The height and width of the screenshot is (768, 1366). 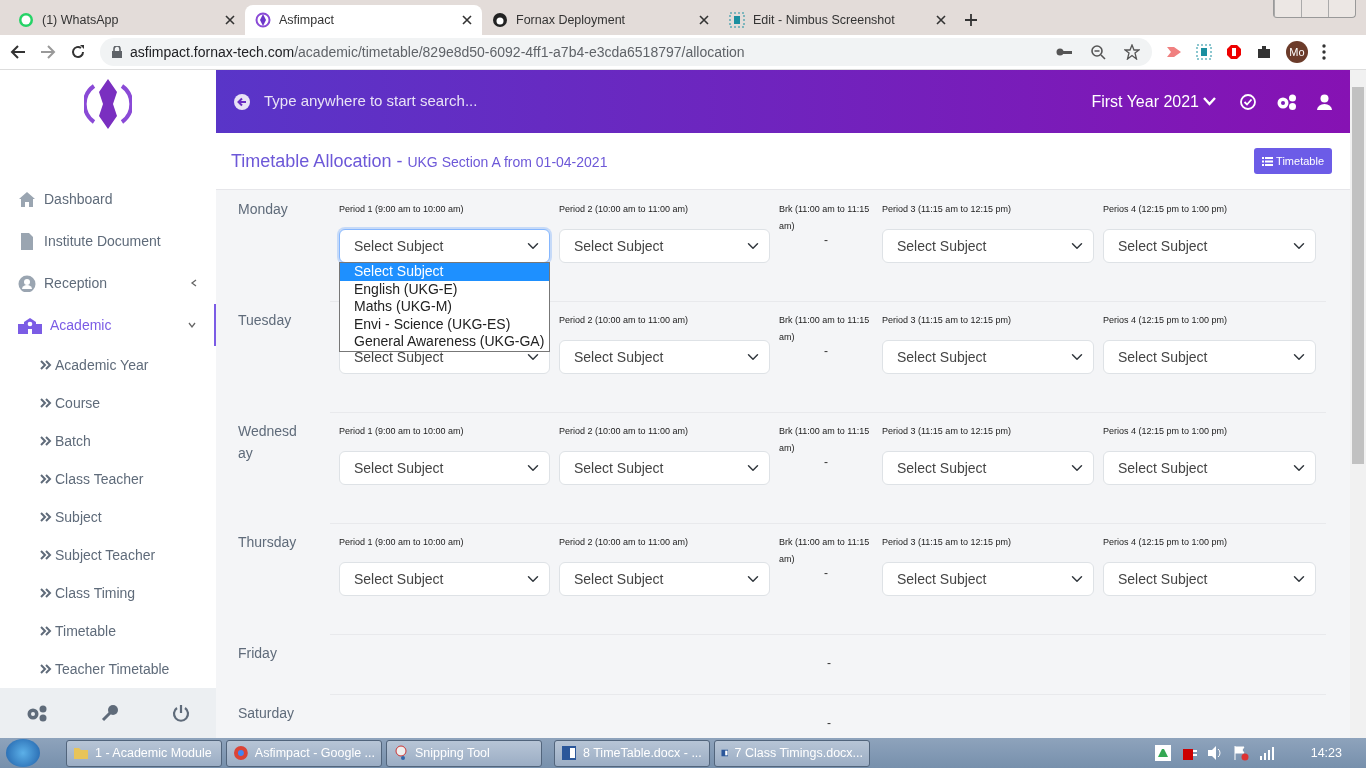 I want to click on browser-tab: Fornax Deployment, so click(x=600, y=20).